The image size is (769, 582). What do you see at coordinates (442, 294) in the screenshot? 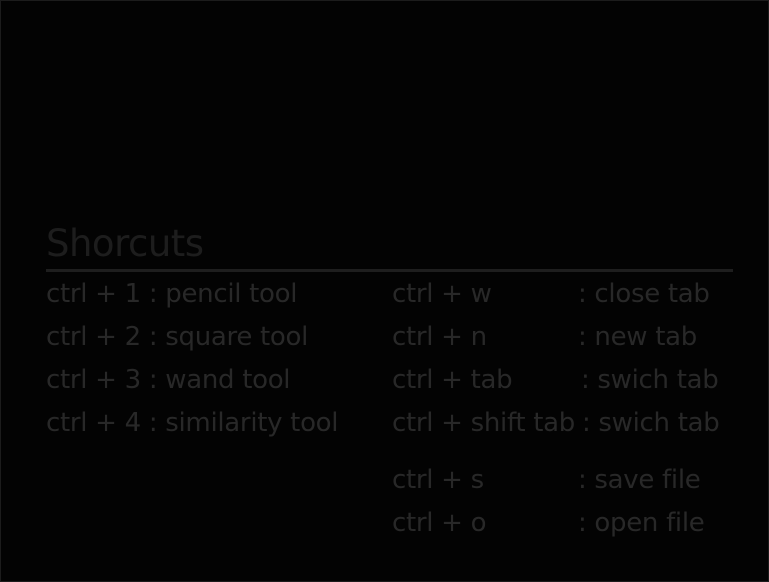
I see `shortcut-close-tab-keys: ctrl + w` at bounding box center [442, 294].